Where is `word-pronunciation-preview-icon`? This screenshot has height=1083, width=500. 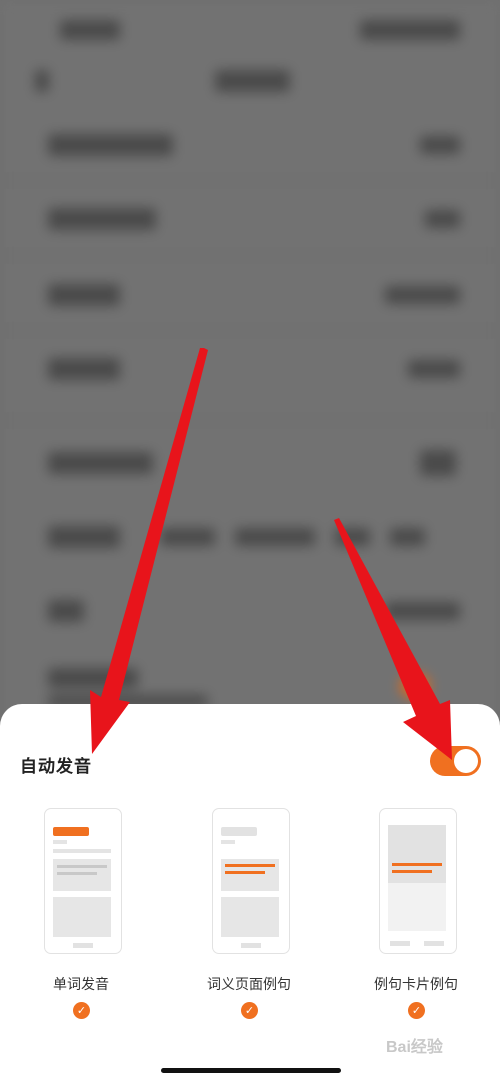
word-pronunciation-preview-icon is located at coordinates (83, 881).